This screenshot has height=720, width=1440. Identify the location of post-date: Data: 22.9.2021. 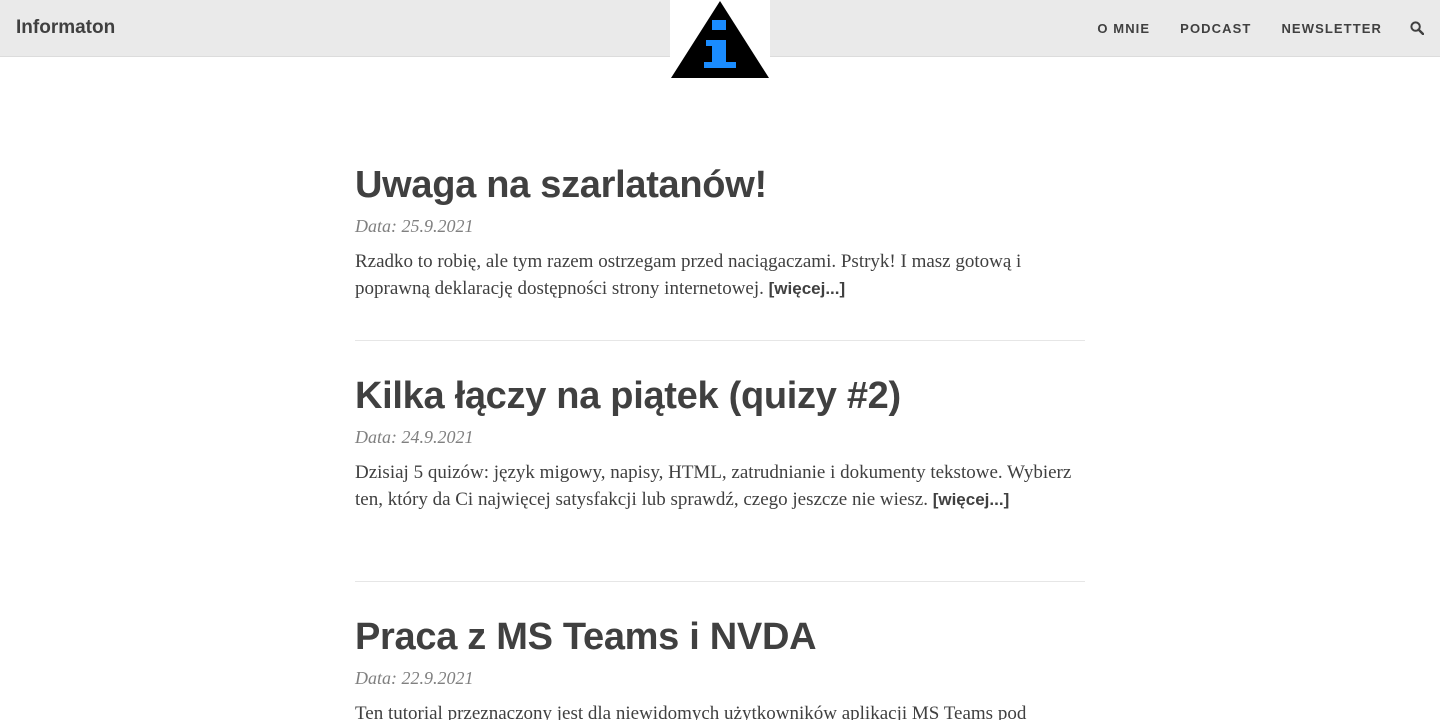
(414, 678).